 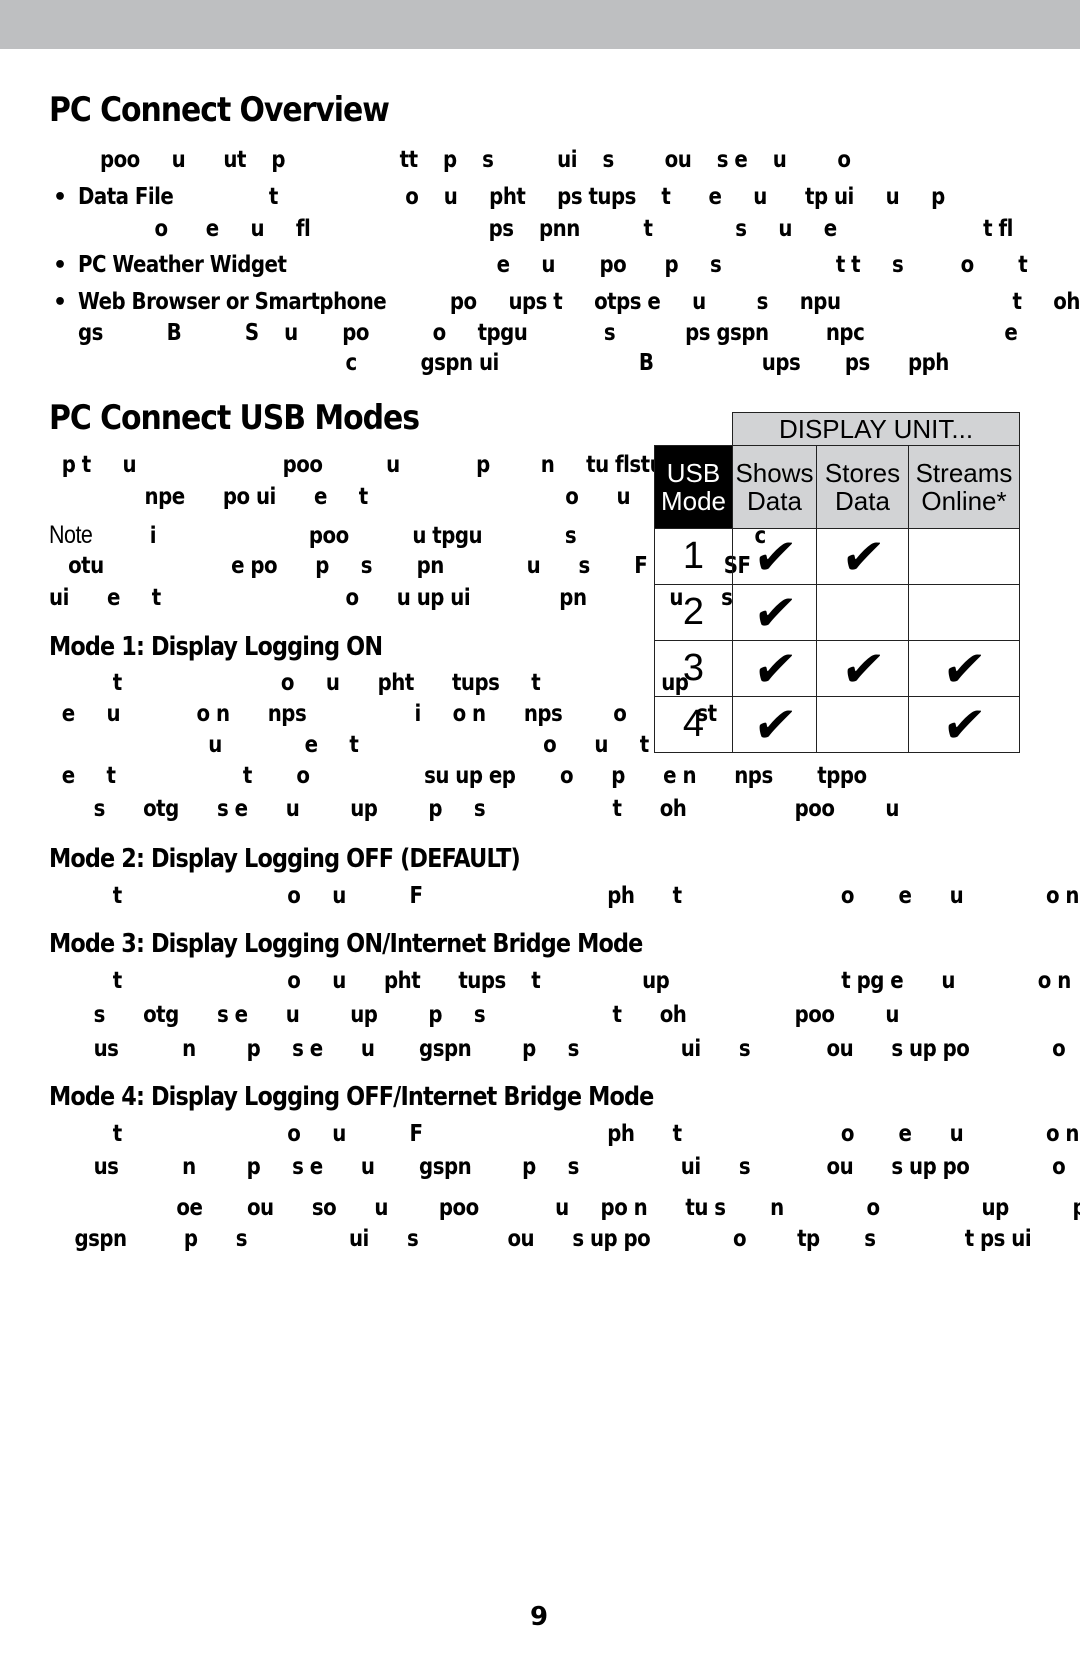 I want to click on bullet-text: po ups t otps e u s npu t oh B, so click(x=733, y=302).